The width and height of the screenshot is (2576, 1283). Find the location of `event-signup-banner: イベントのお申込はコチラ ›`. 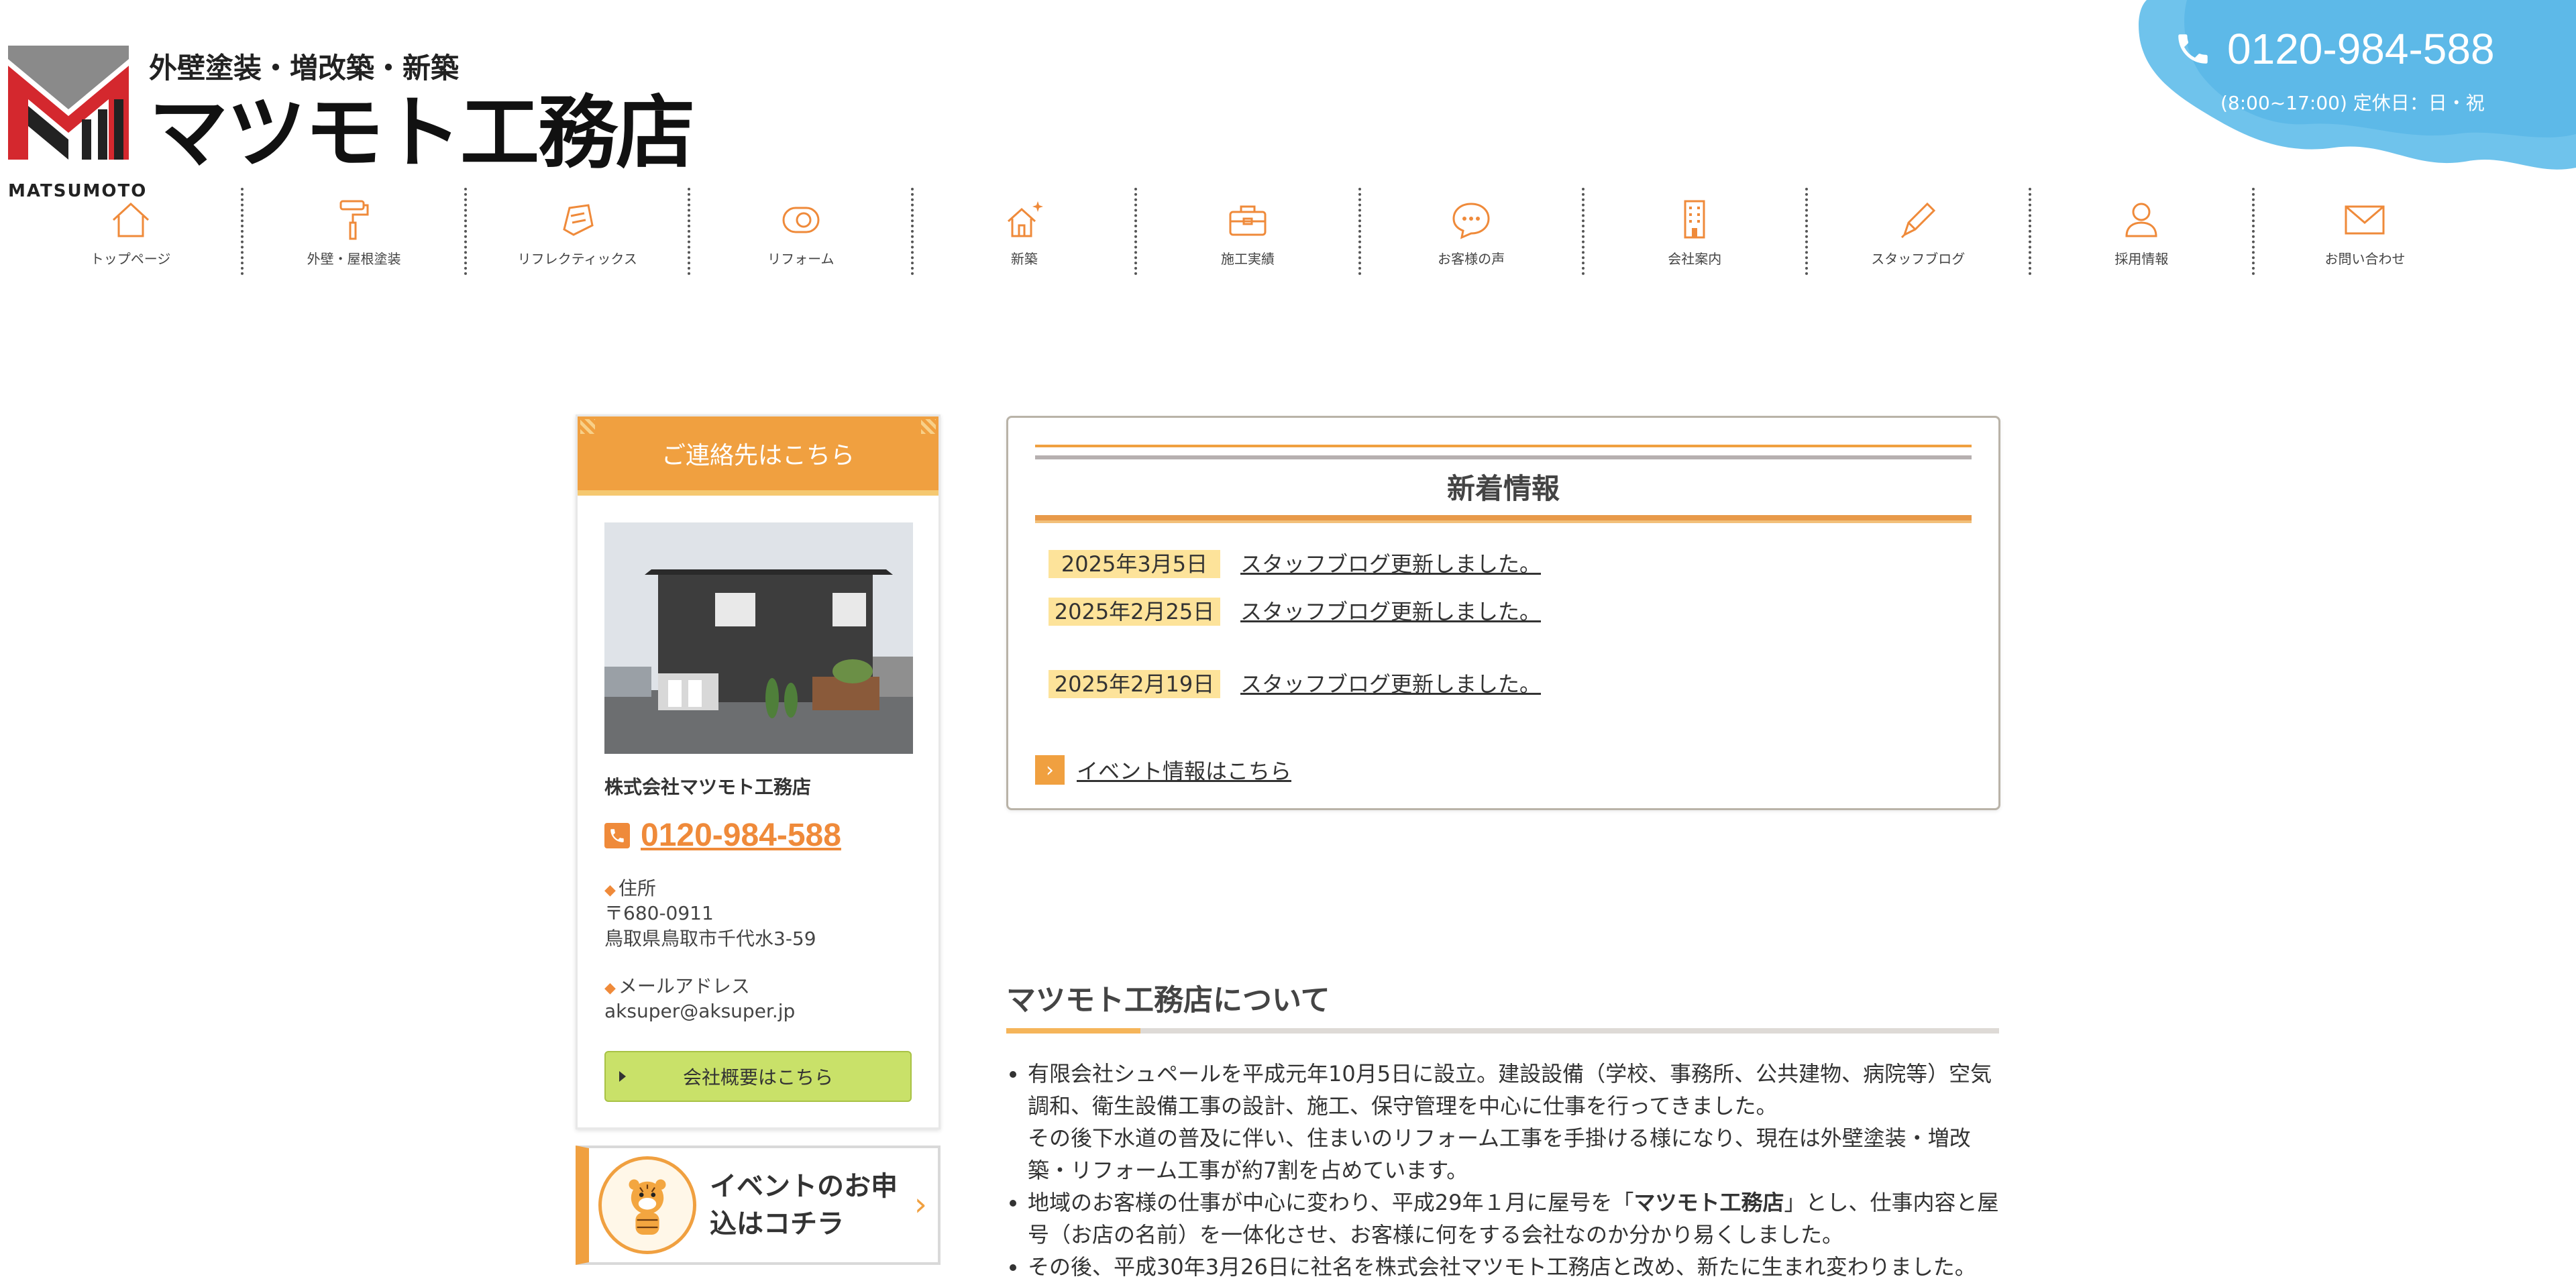

event-signup-banner: イベントのお申込はコチラ › is located at coordinates (758, 1206).